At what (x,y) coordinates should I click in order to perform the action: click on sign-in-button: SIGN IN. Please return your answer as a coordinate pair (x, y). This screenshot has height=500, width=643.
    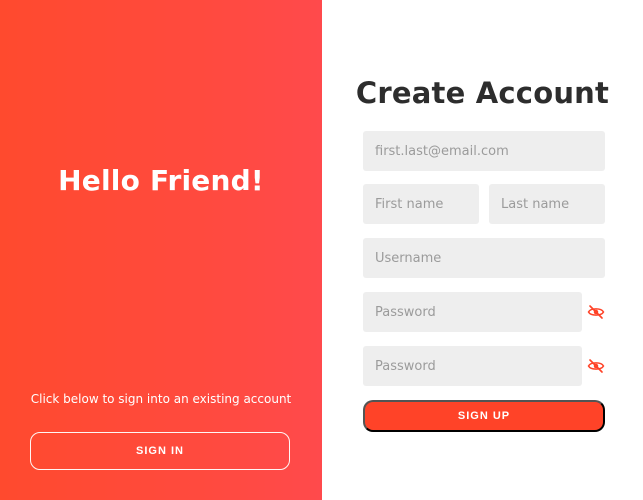
    Looking at the image, I should click on (160, 451).